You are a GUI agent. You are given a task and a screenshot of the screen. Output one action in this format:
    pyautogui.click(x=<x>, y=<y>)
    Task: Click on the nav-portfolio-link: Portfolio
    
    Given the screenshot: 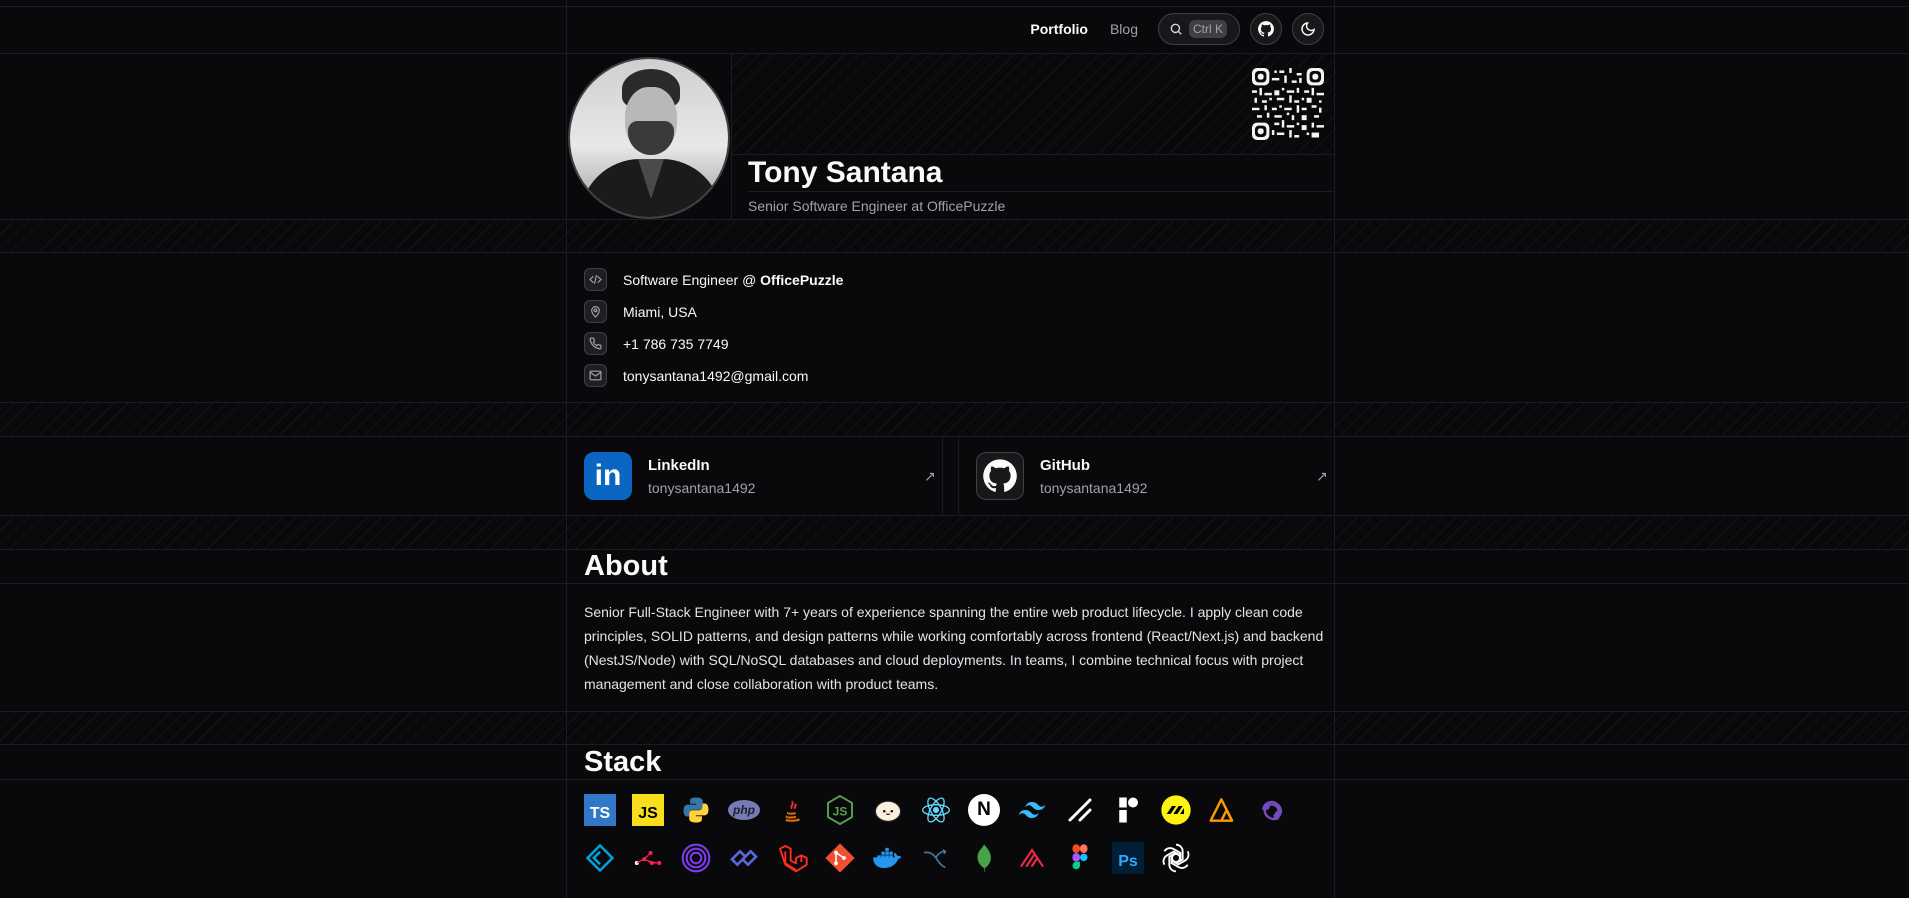 What is the action you would take?
    pyautogui.click(x=1059, y=29)
    